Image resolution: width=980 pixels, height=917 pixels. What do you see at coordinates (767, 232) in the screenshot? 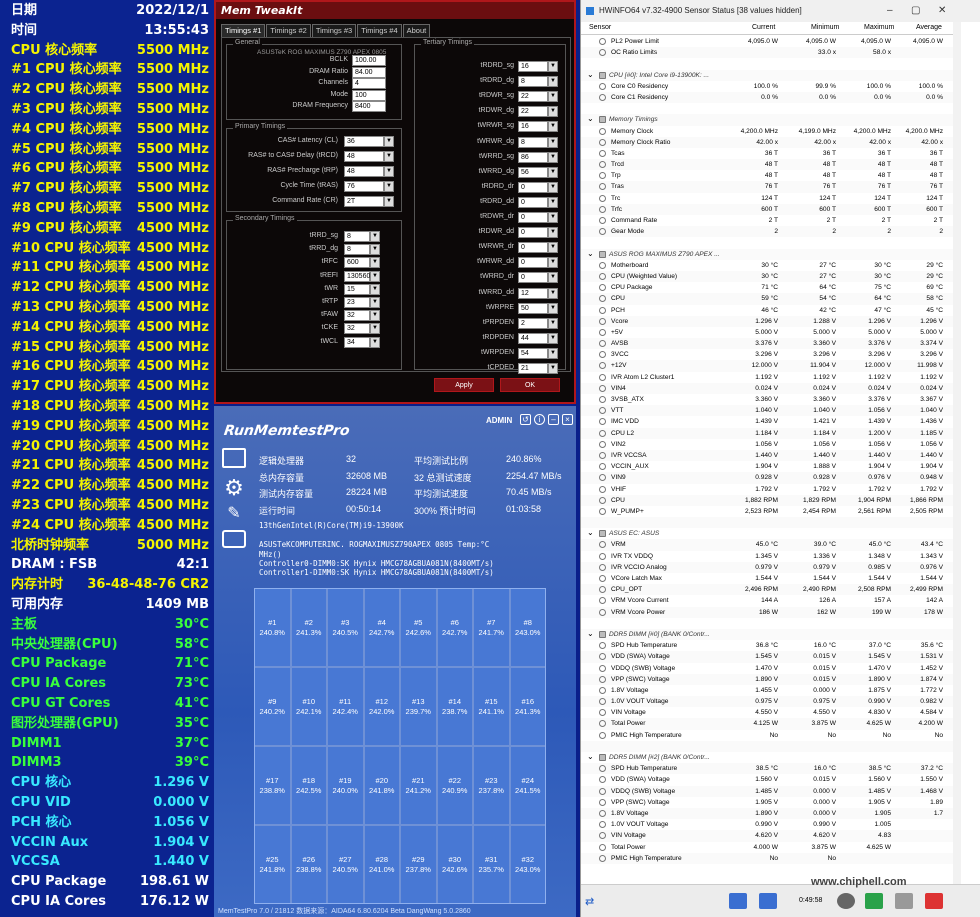
I see `sensor-row: Gear Mode 2 2 2 2` at bounding box center [767, 232].